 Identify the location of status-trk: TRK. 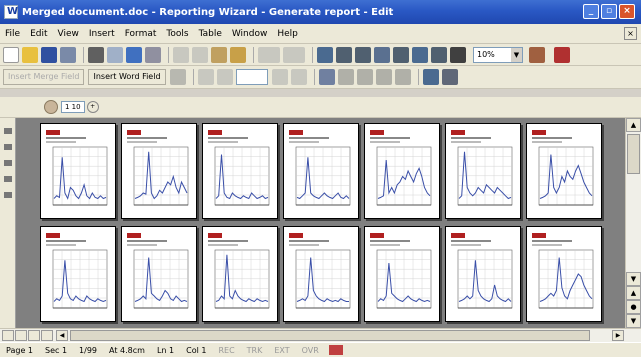
(255, 350).